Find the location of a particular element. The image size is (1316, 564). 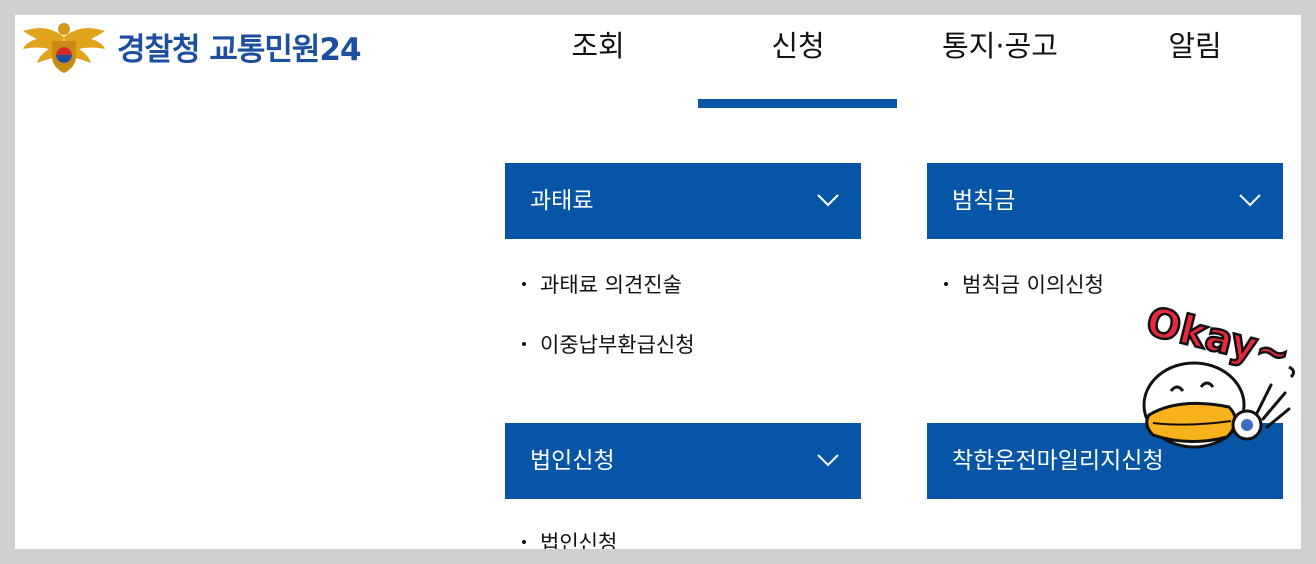

accordion-fine: 과태료 is located at coordinates (683, 201).